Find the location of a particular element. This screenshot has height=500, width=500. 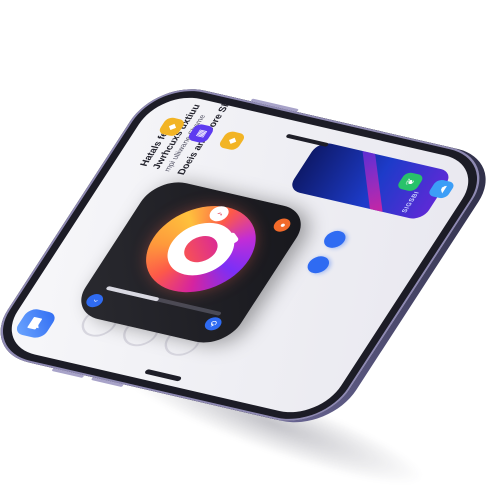

chat-bubble-glyph is located at coordinates (34, 323).